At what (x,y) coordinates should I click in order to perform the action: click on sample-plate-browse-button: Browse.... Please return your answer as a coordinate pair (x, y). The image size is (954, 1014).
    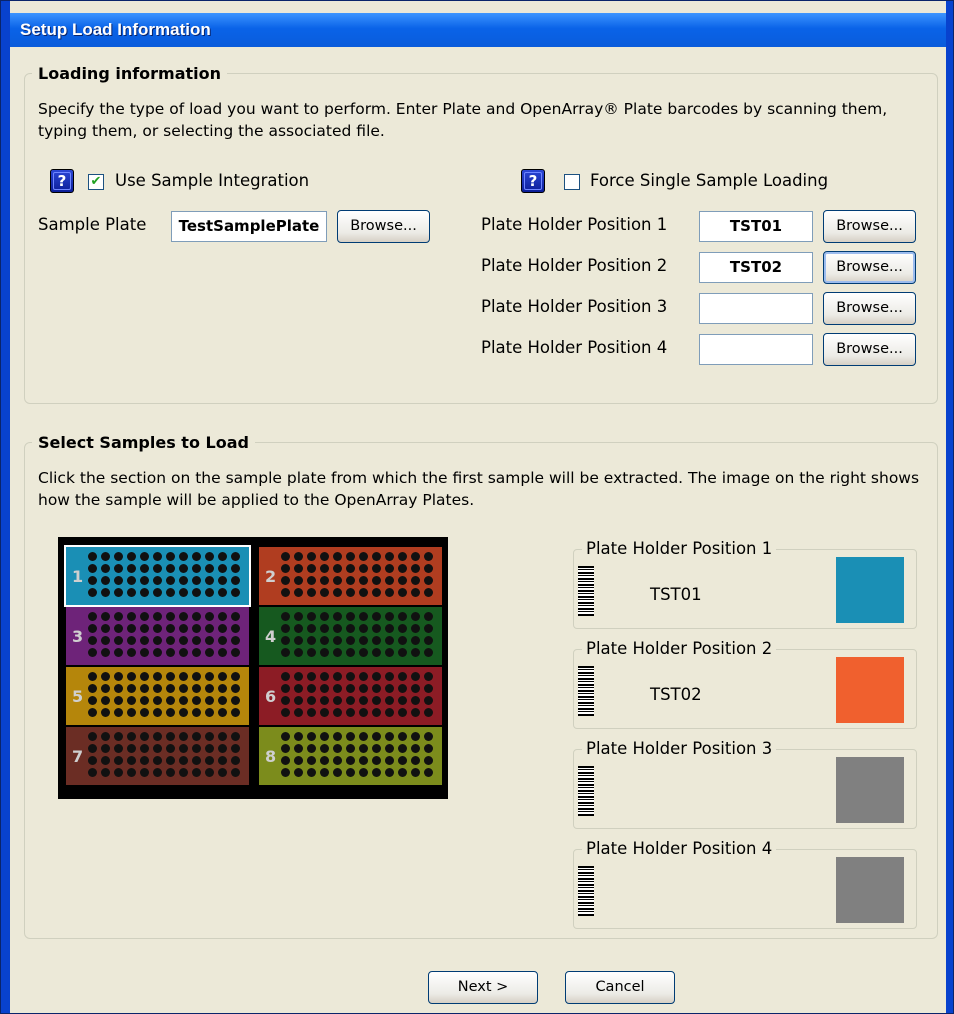
    Looking at the image, I should click on (383, 226).